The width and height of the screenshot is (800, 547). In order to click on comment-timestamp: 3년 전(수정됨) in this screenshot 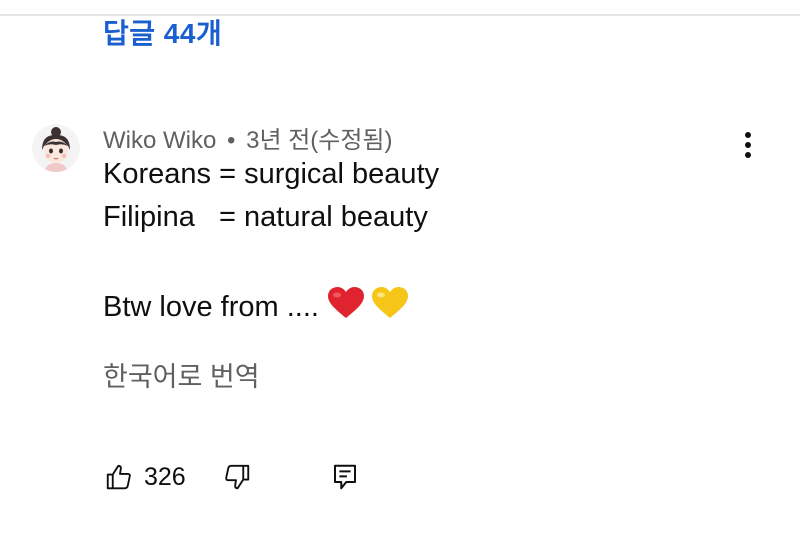, I will do `click(319, 140)`.